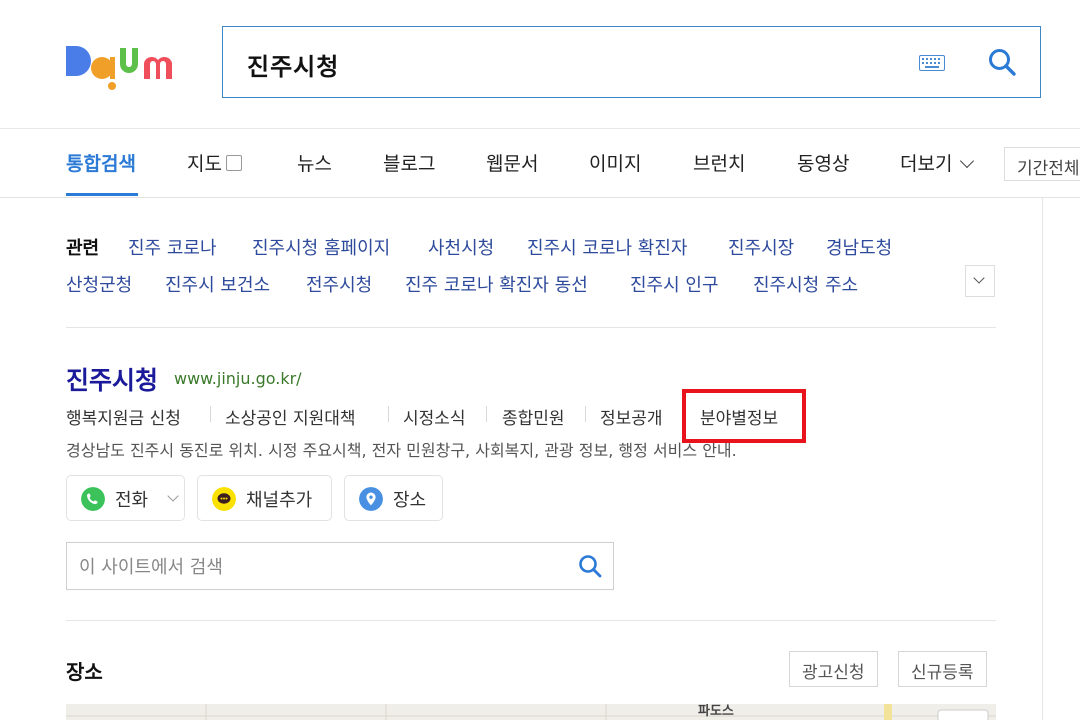 The image size is (1080, 720). What do you see at coordinates (319, 567) in the screenshot?
I see `site-search-input` at bounding box center [319, 567].